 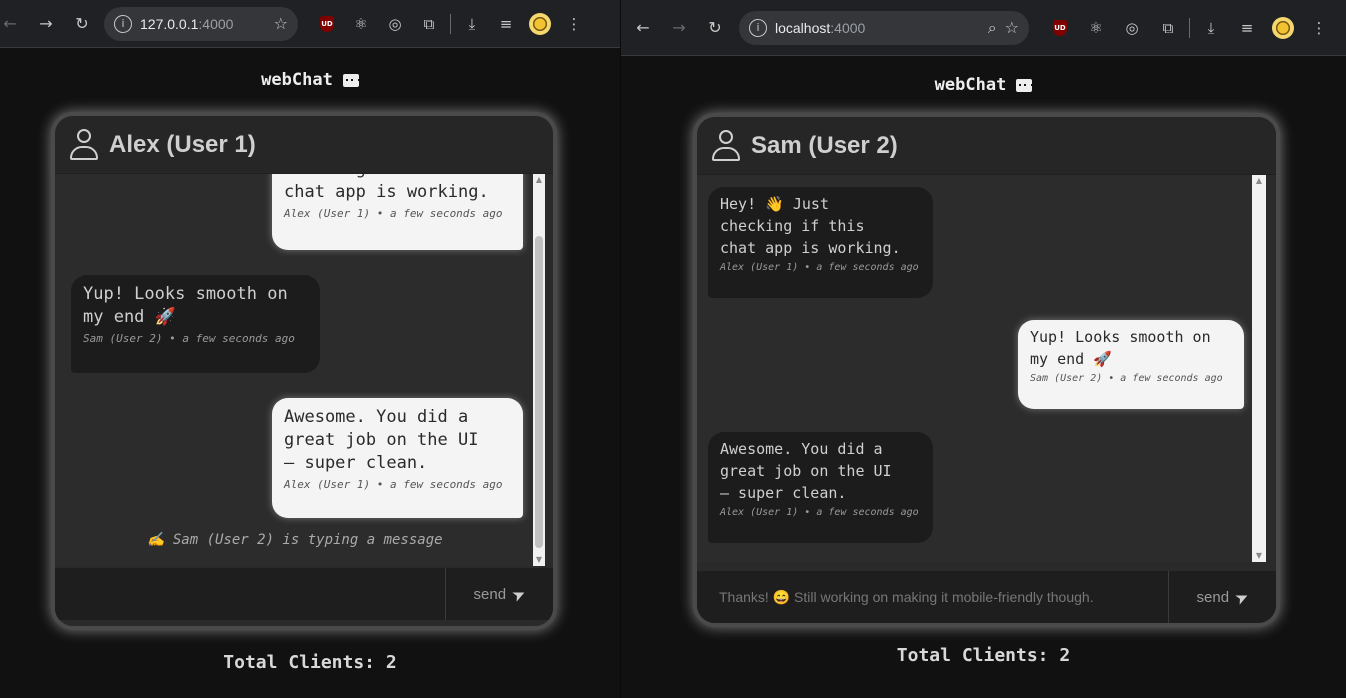 I want to click on chat-header: Alex (User 1), so click(x=304, y=145).